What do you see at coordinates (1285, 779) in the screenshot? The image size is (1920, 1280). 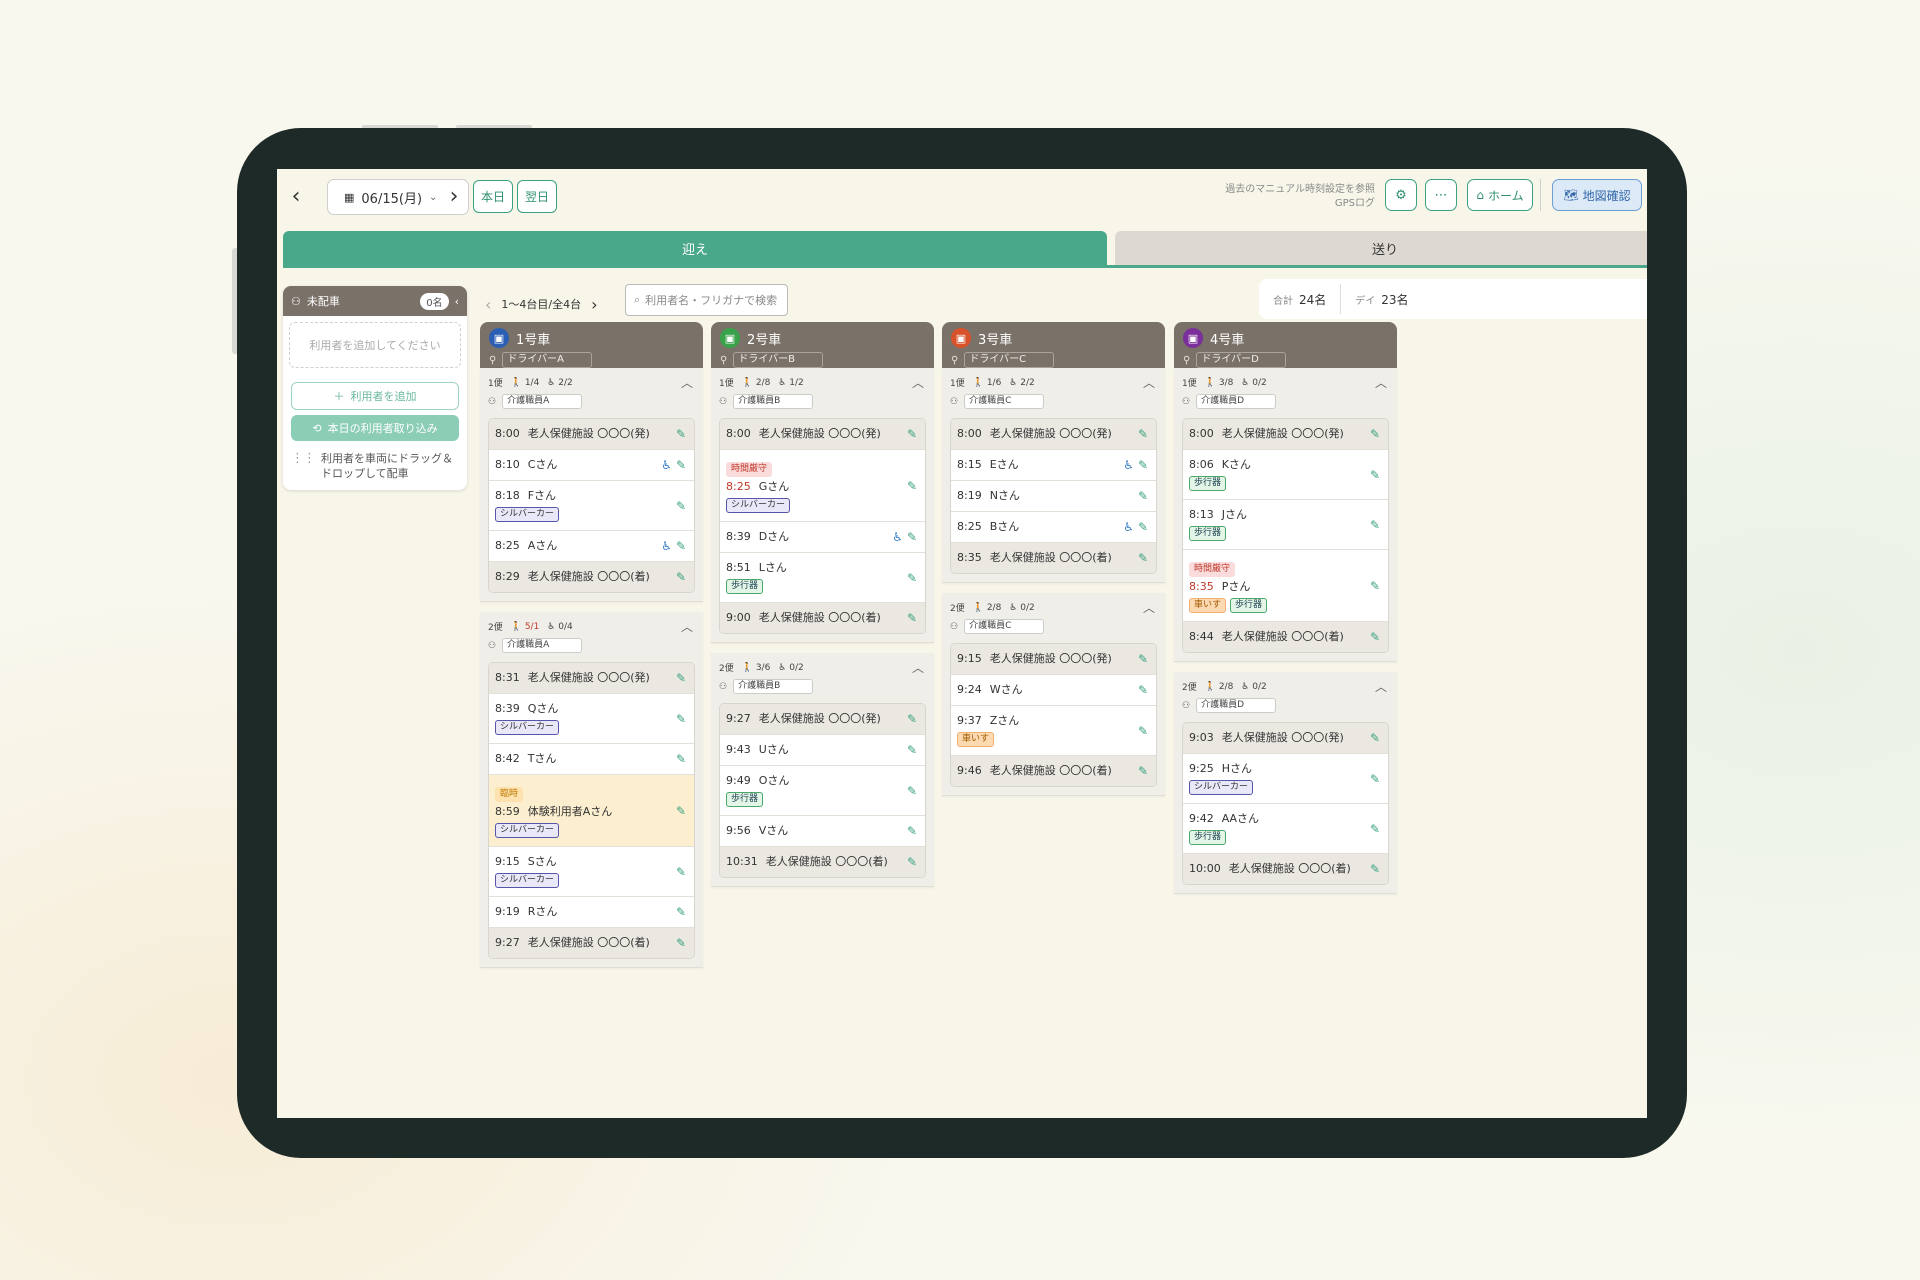 I see `user-stop-row: 9:25 Hさん シルバーカー ✎` at bounding box center [1285, 779].